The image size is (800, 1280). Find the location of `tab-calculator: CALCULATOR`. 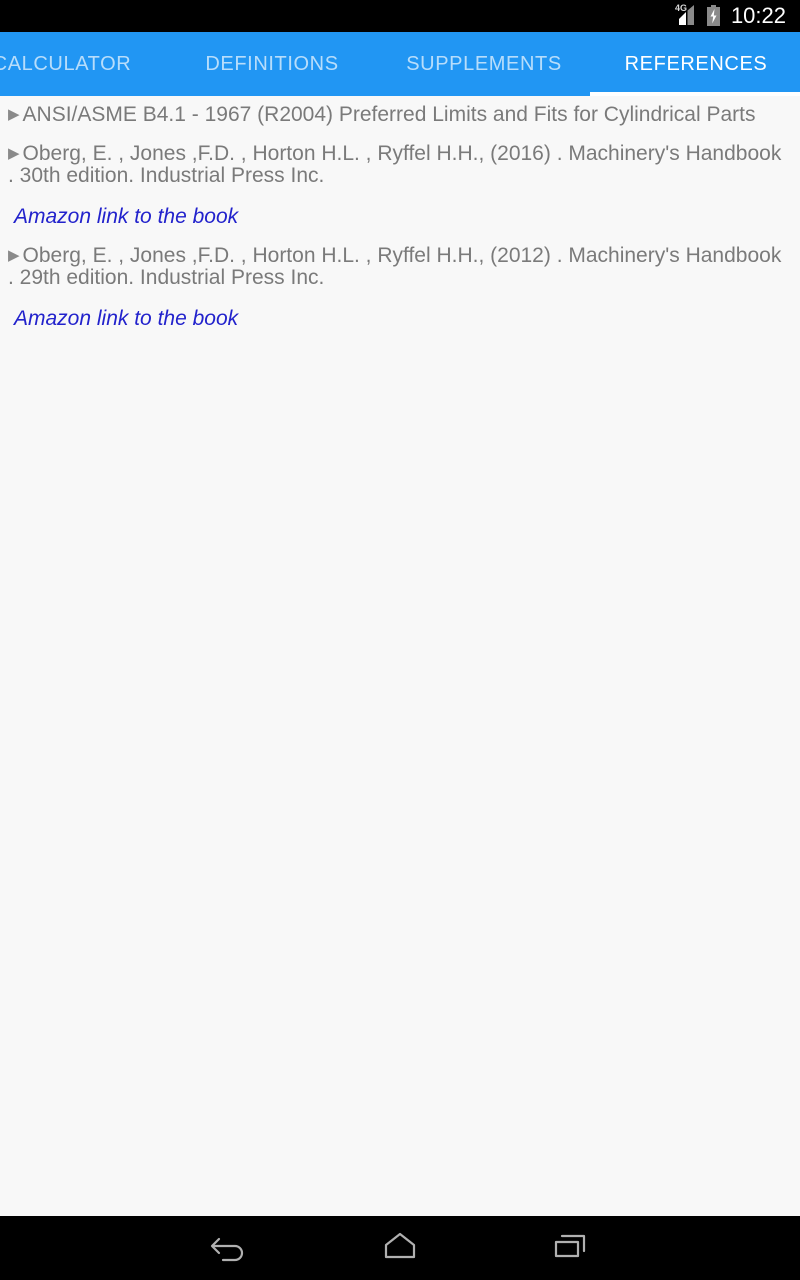

tab-calculator: CALCULATOR is located at coordinates (83, 64).